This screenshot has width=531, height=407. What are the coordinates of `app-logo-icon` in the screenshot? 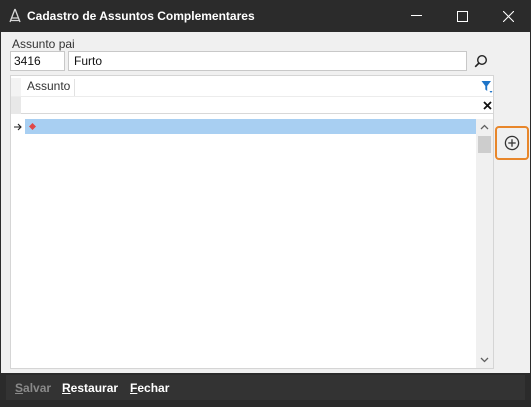 It's located at (15, 15).